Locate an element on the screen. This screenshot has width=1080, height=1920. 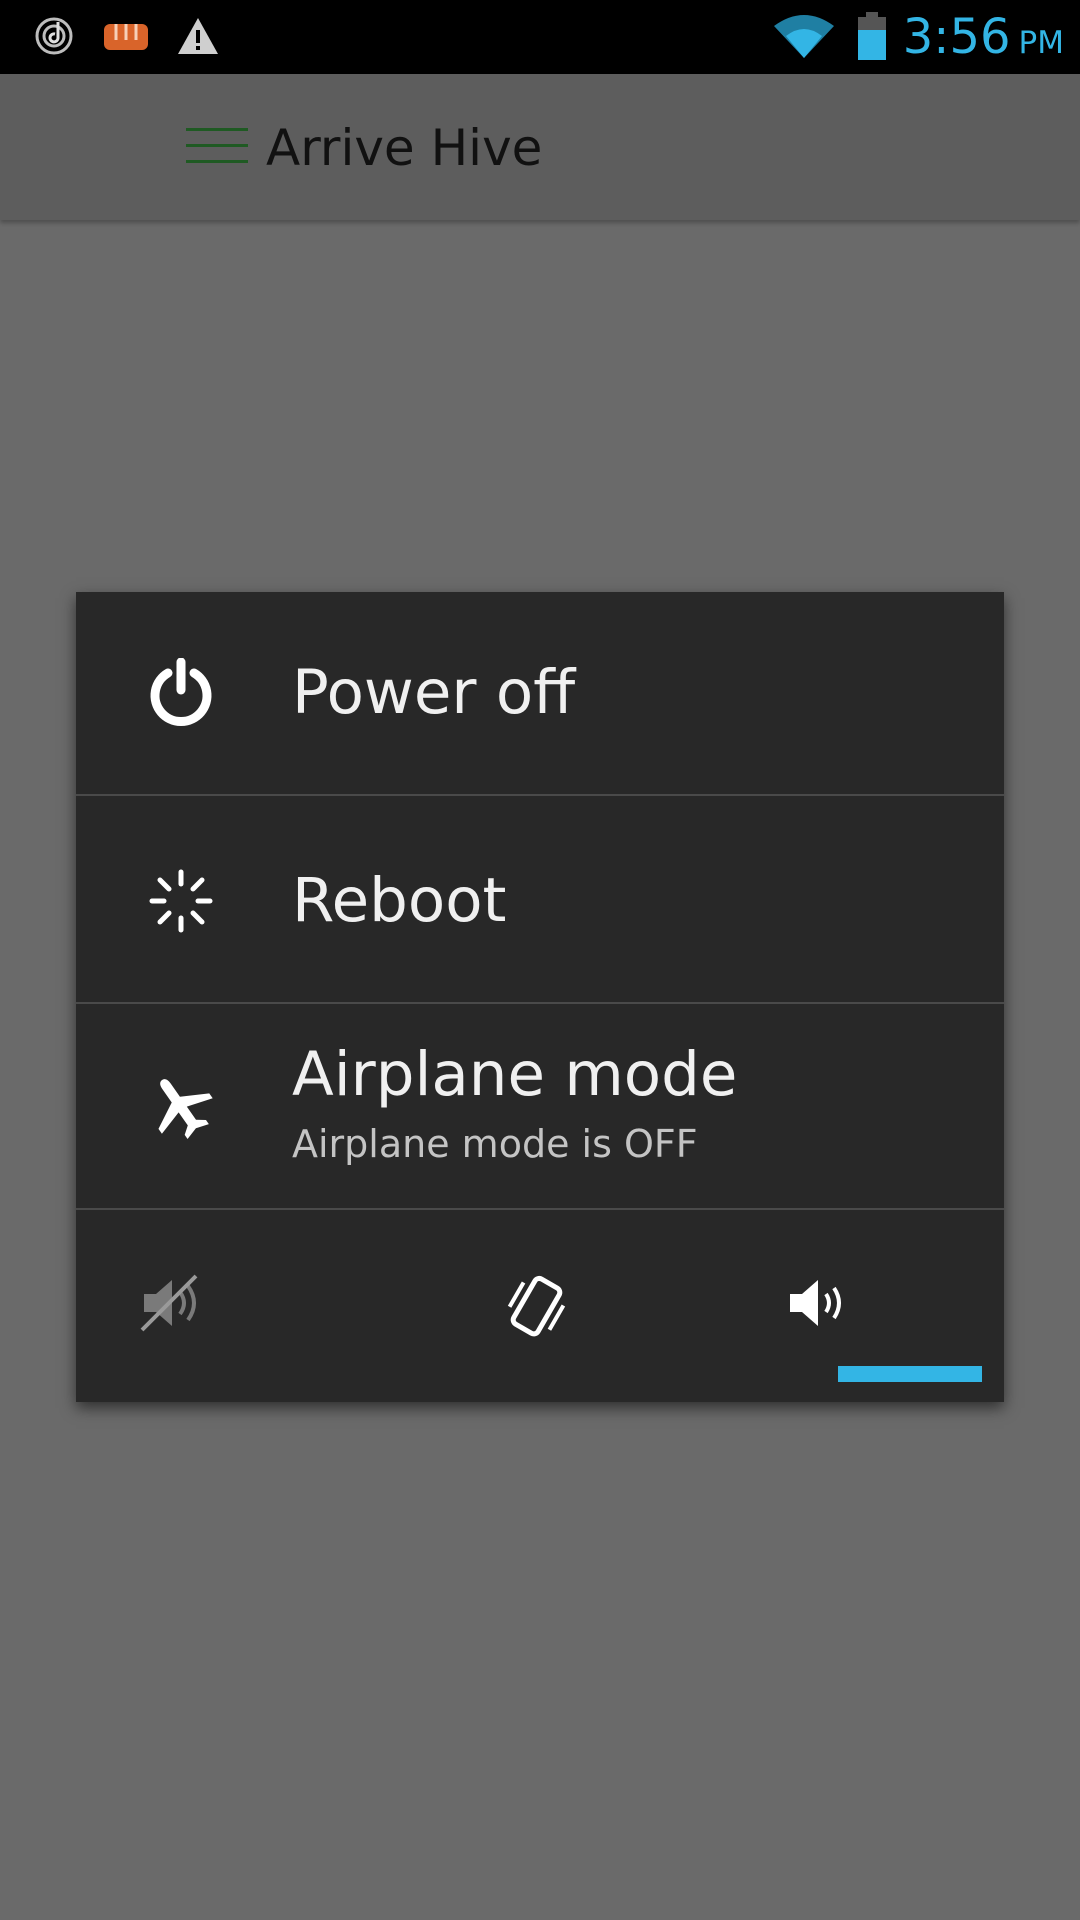
power-off-item: Power off is located at coordinates (540, 694).